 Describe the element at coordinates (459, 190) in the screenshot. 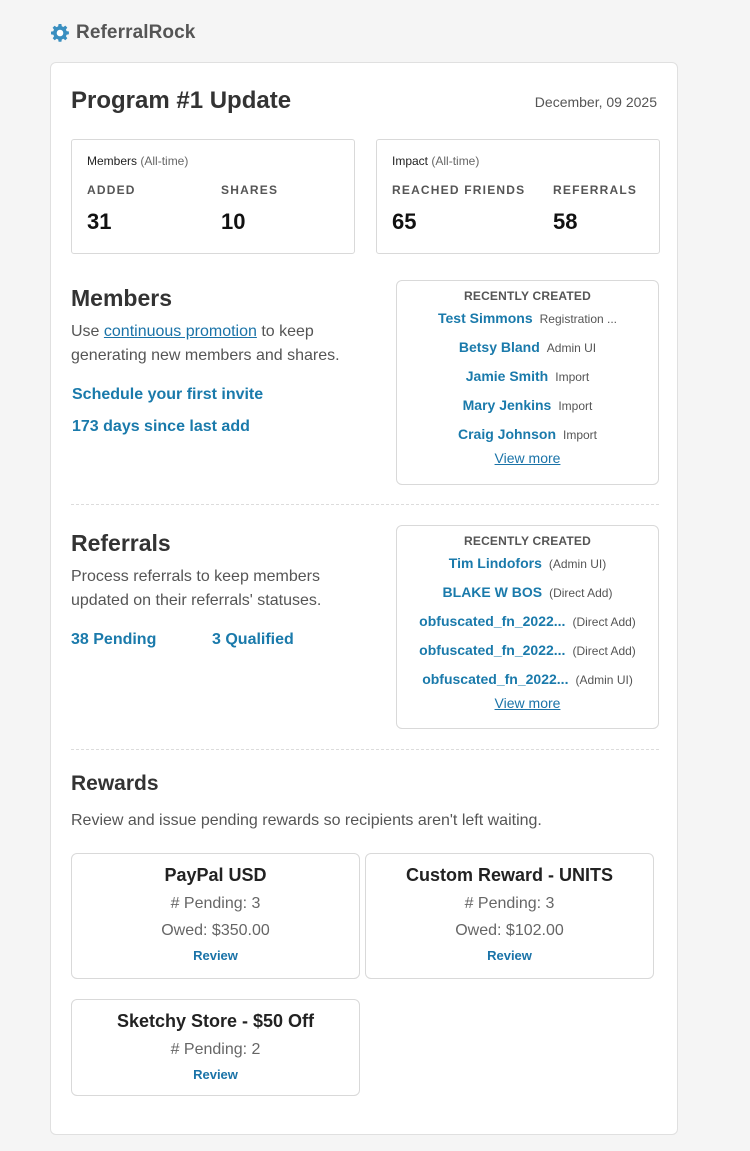

I see `stat-label: REACHED FRIENDS` at that location.